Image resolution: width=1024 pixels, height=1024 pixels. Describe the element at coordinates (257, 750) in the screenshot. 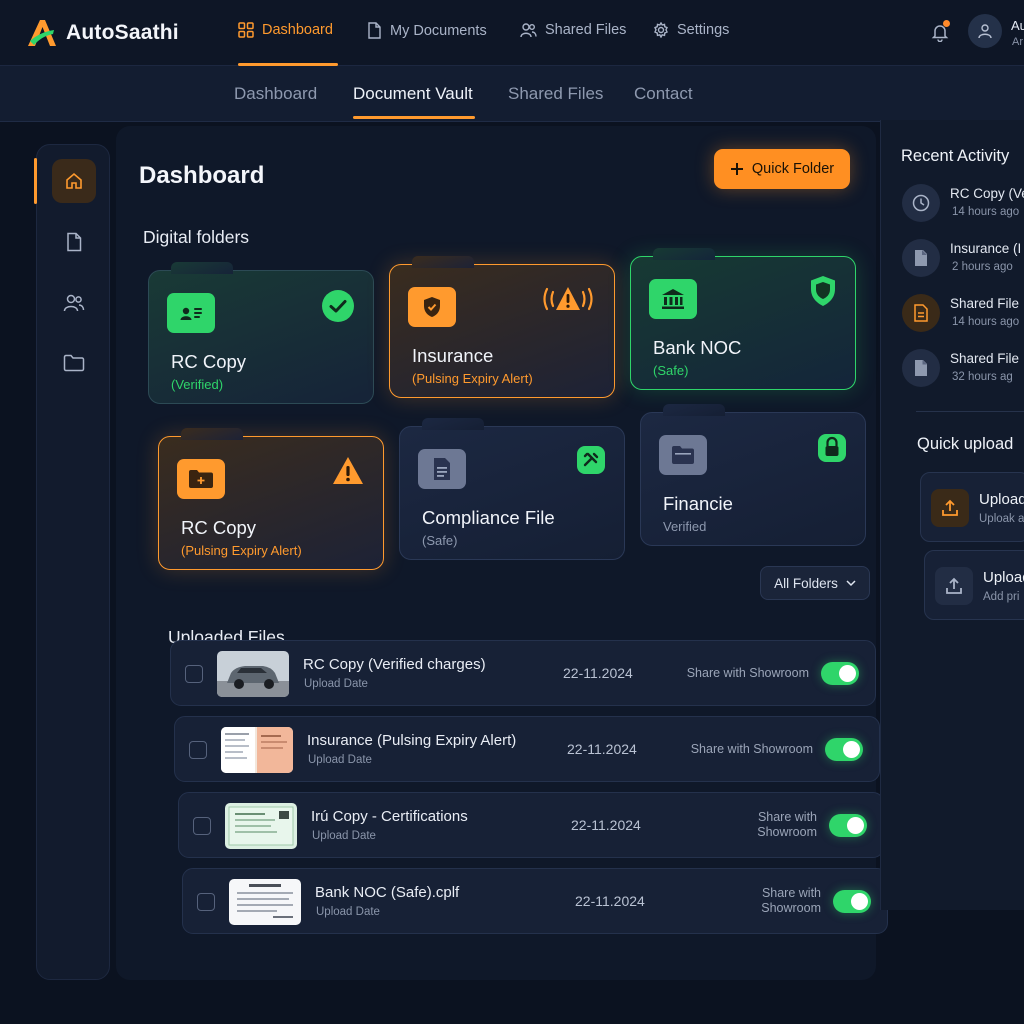

I see `insurance-document-thumbnail` at that location.